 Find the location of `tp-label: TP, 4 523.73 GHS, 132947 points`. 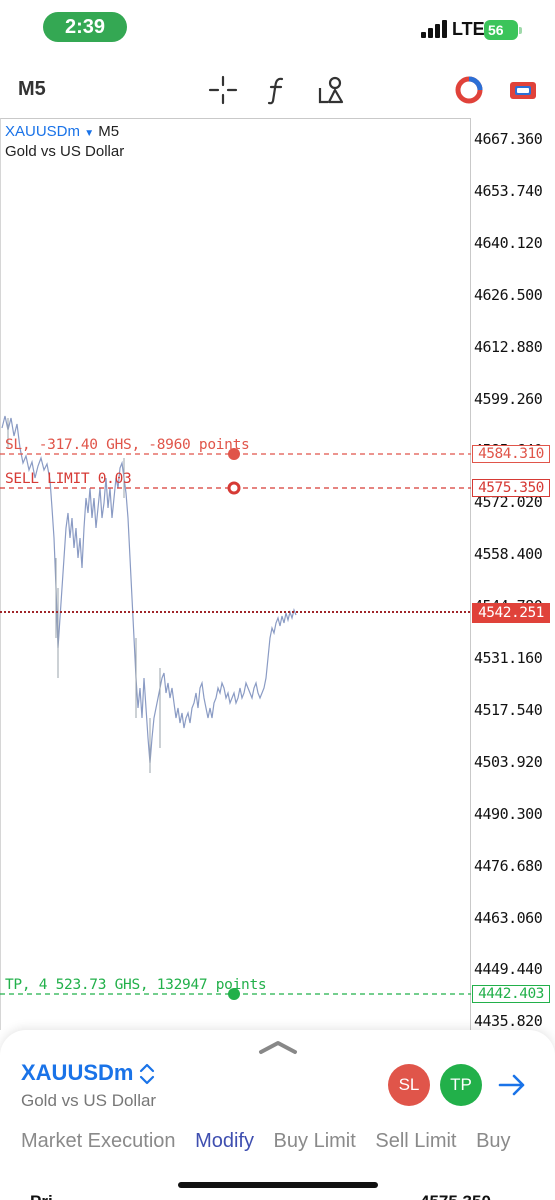

tp-label: TP, 4 523.73 GHS, 132947 points is located at coordinates (136, 985).